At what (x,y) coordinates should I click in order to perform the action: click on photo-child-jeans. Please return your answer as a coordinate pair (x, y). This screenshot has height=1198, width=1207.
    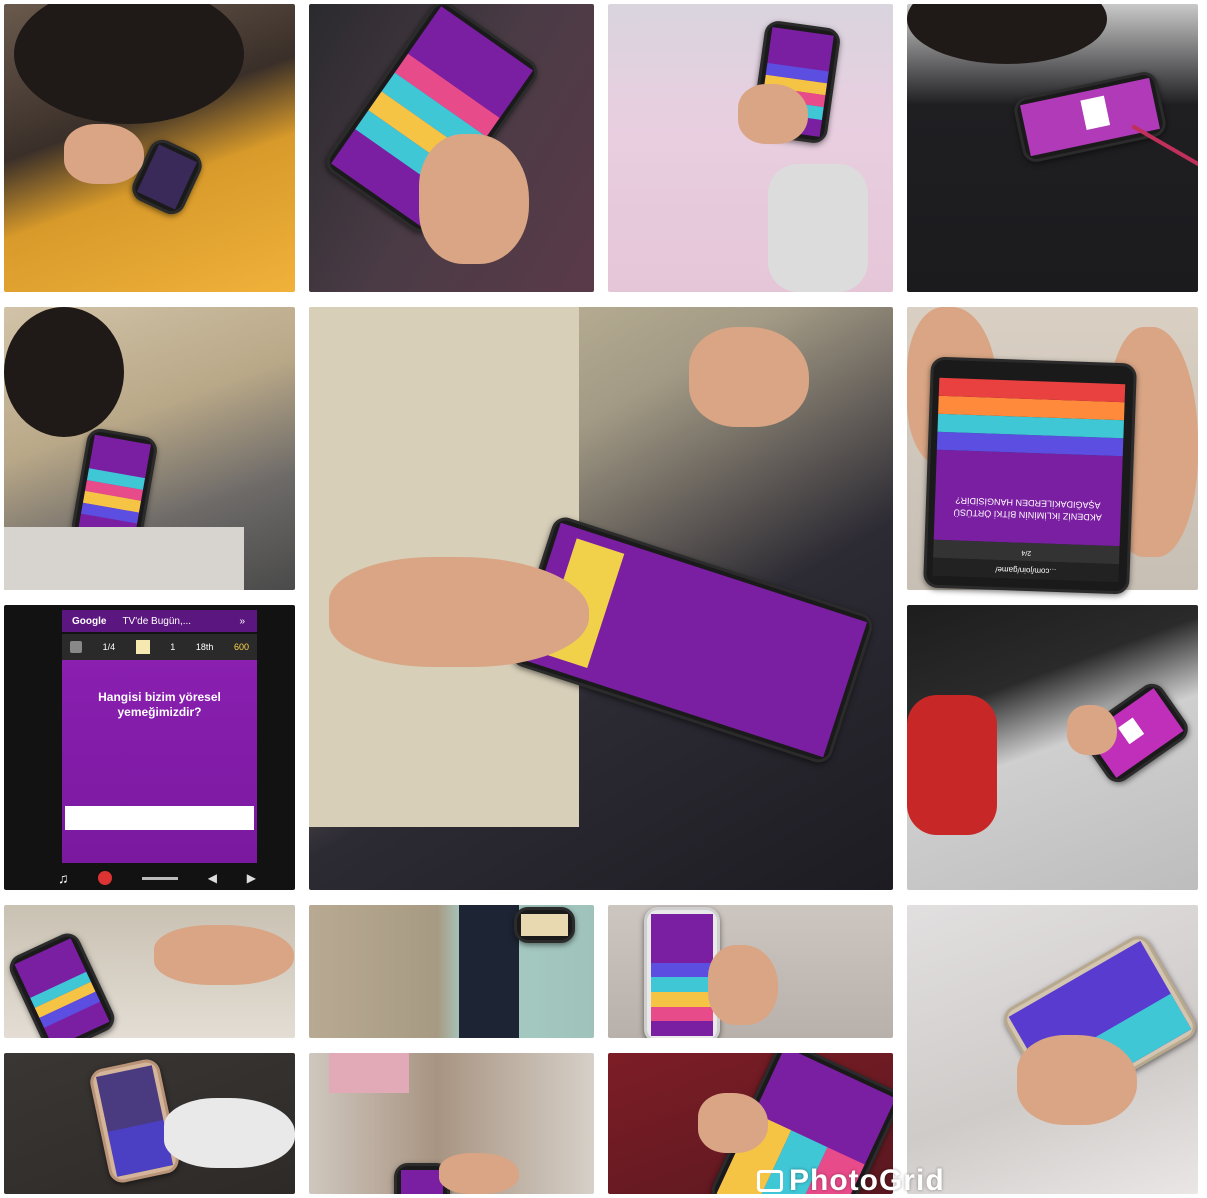
    Looking at the image, I should click on (451, 971).